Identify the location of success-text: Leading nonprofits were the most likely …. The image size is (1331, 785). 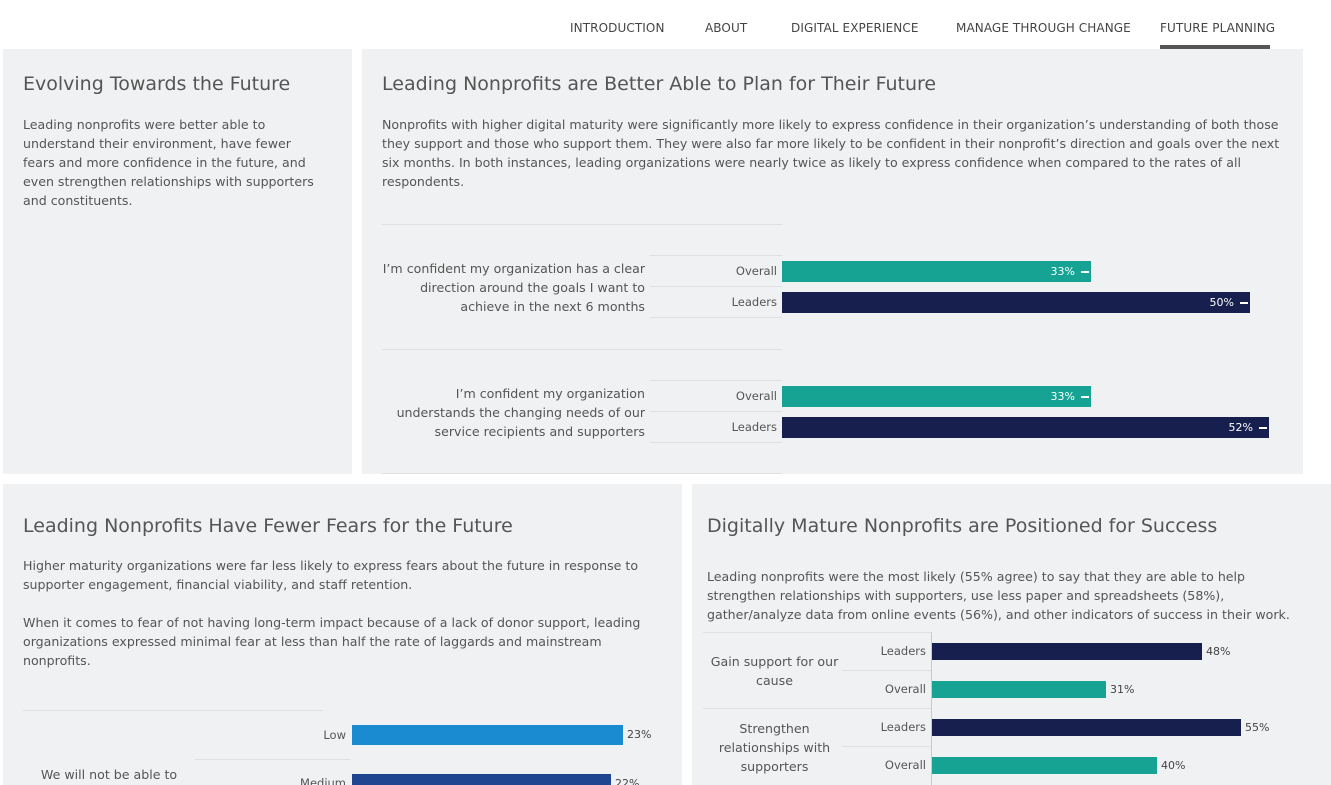
(998, 595).